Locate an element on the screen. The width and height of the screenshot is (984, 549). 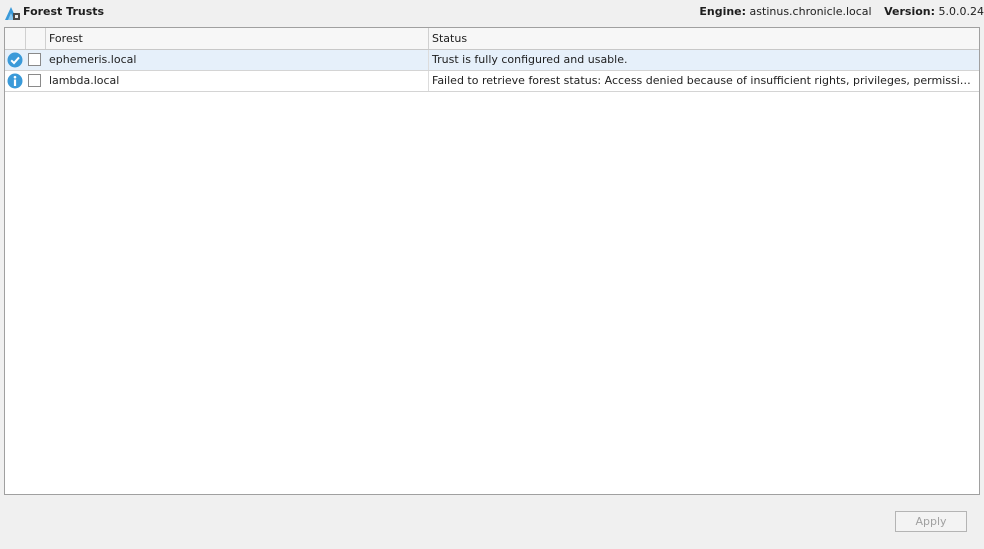
header-forest: Forest is located at coordinates (237, 38).